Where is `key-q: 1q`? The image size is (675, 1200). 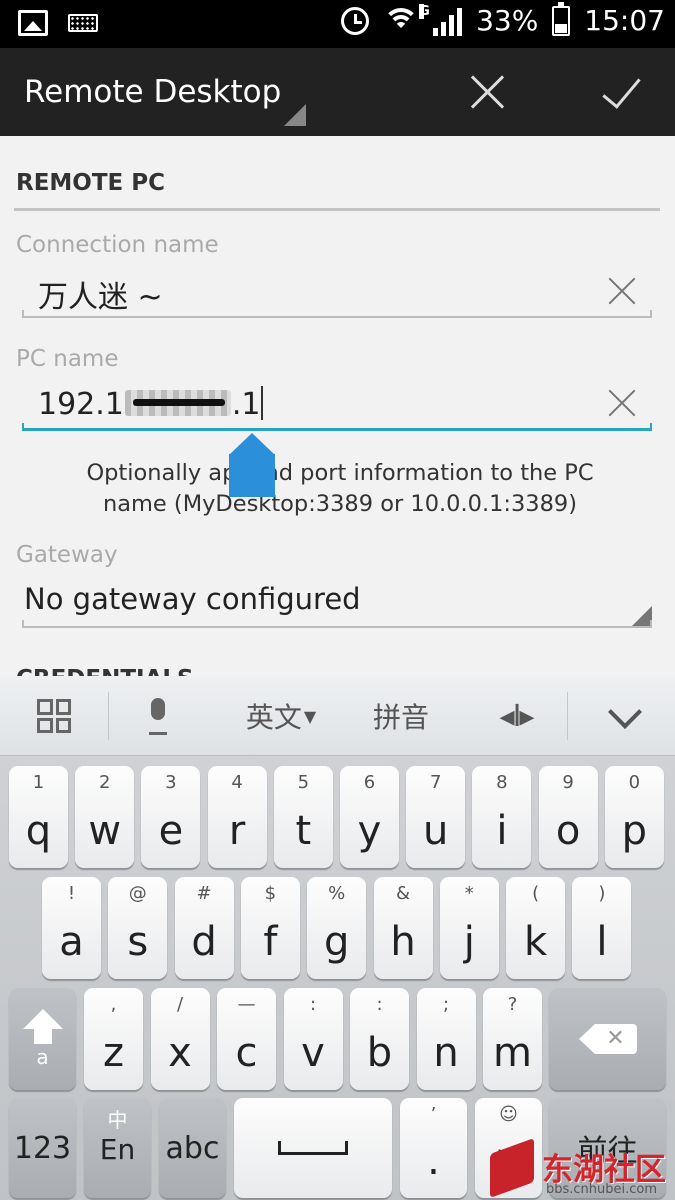
key-q: 1q is located at coordinates (38, 817).